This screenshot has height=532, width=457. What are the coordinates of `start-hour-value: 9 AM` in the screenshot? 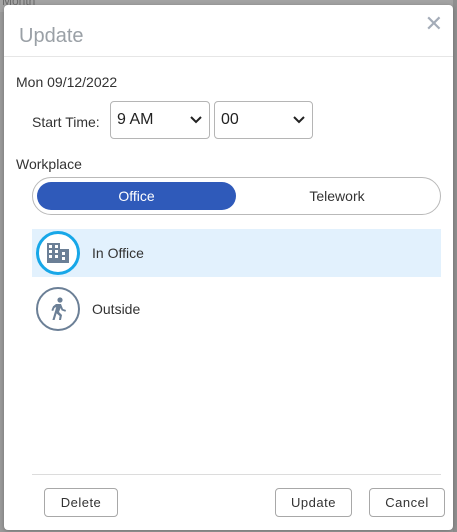 It's located at (135, 119).